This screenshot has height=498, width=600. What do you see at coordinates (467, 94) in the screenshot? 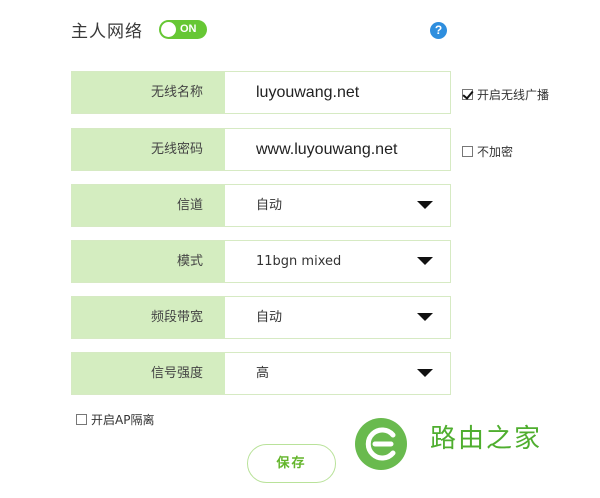
I see `broadcast-checkbox` at bounding box center [467, 94].